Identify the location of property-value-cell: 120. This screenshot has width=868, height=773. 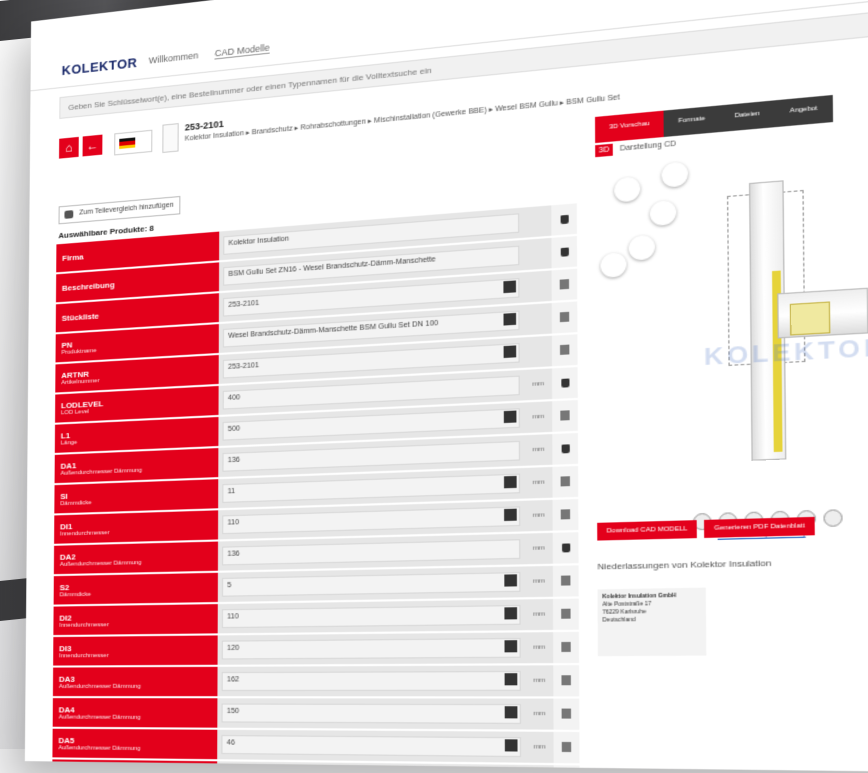
(371, 648).